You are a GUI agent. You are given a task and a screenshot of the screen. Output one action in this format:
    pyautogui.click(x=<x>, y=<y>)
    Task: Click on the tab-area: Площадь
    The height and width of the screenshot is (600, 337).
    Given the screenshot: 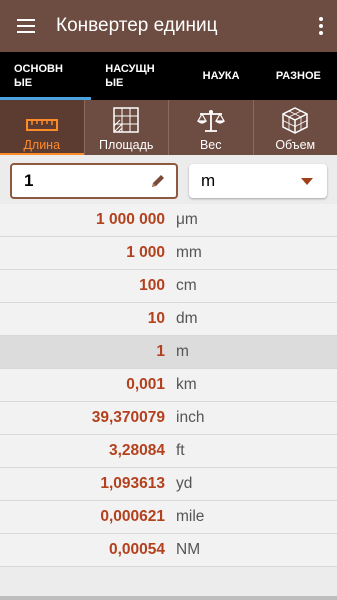 What is the action you would take?
    pyautogui.click(x=127, y=127)
    